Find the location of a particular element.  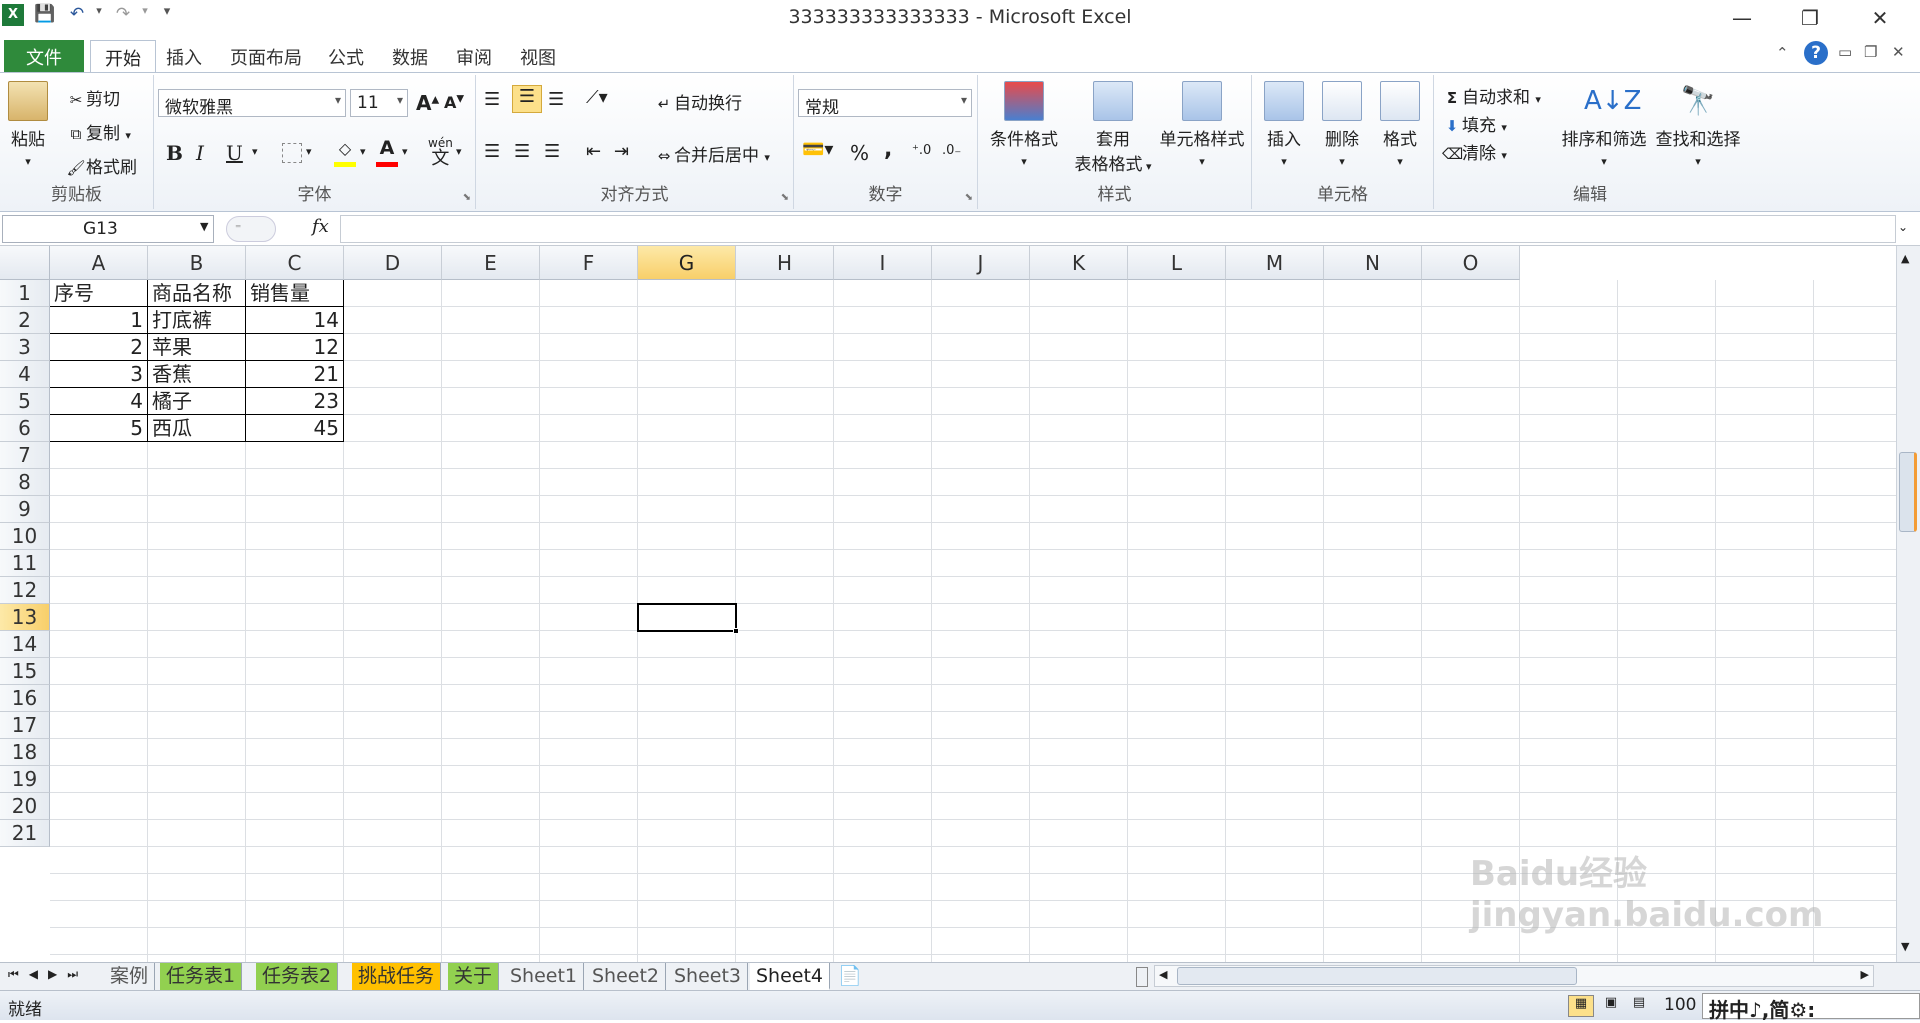

zoom-level: 100 is located at coordinates (1680, 1005).